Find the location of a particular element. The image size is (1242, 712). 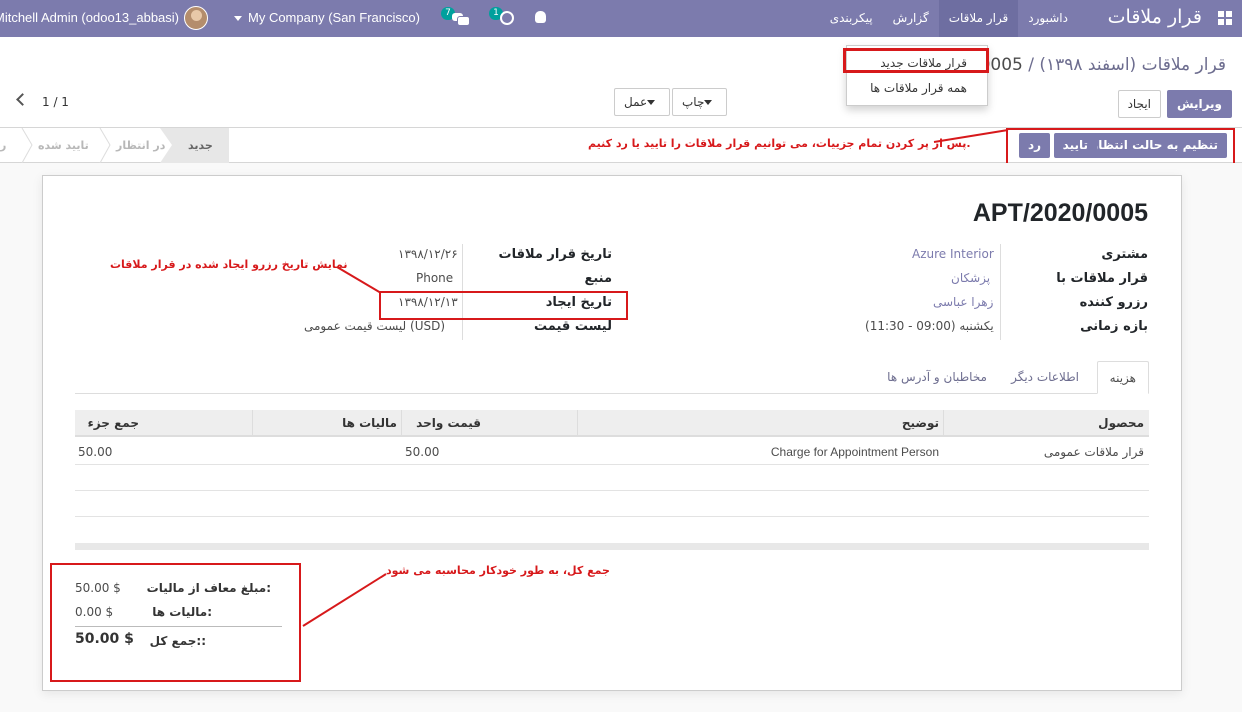

field-label-customer: مشتری is located at coordinates (1124, 254).